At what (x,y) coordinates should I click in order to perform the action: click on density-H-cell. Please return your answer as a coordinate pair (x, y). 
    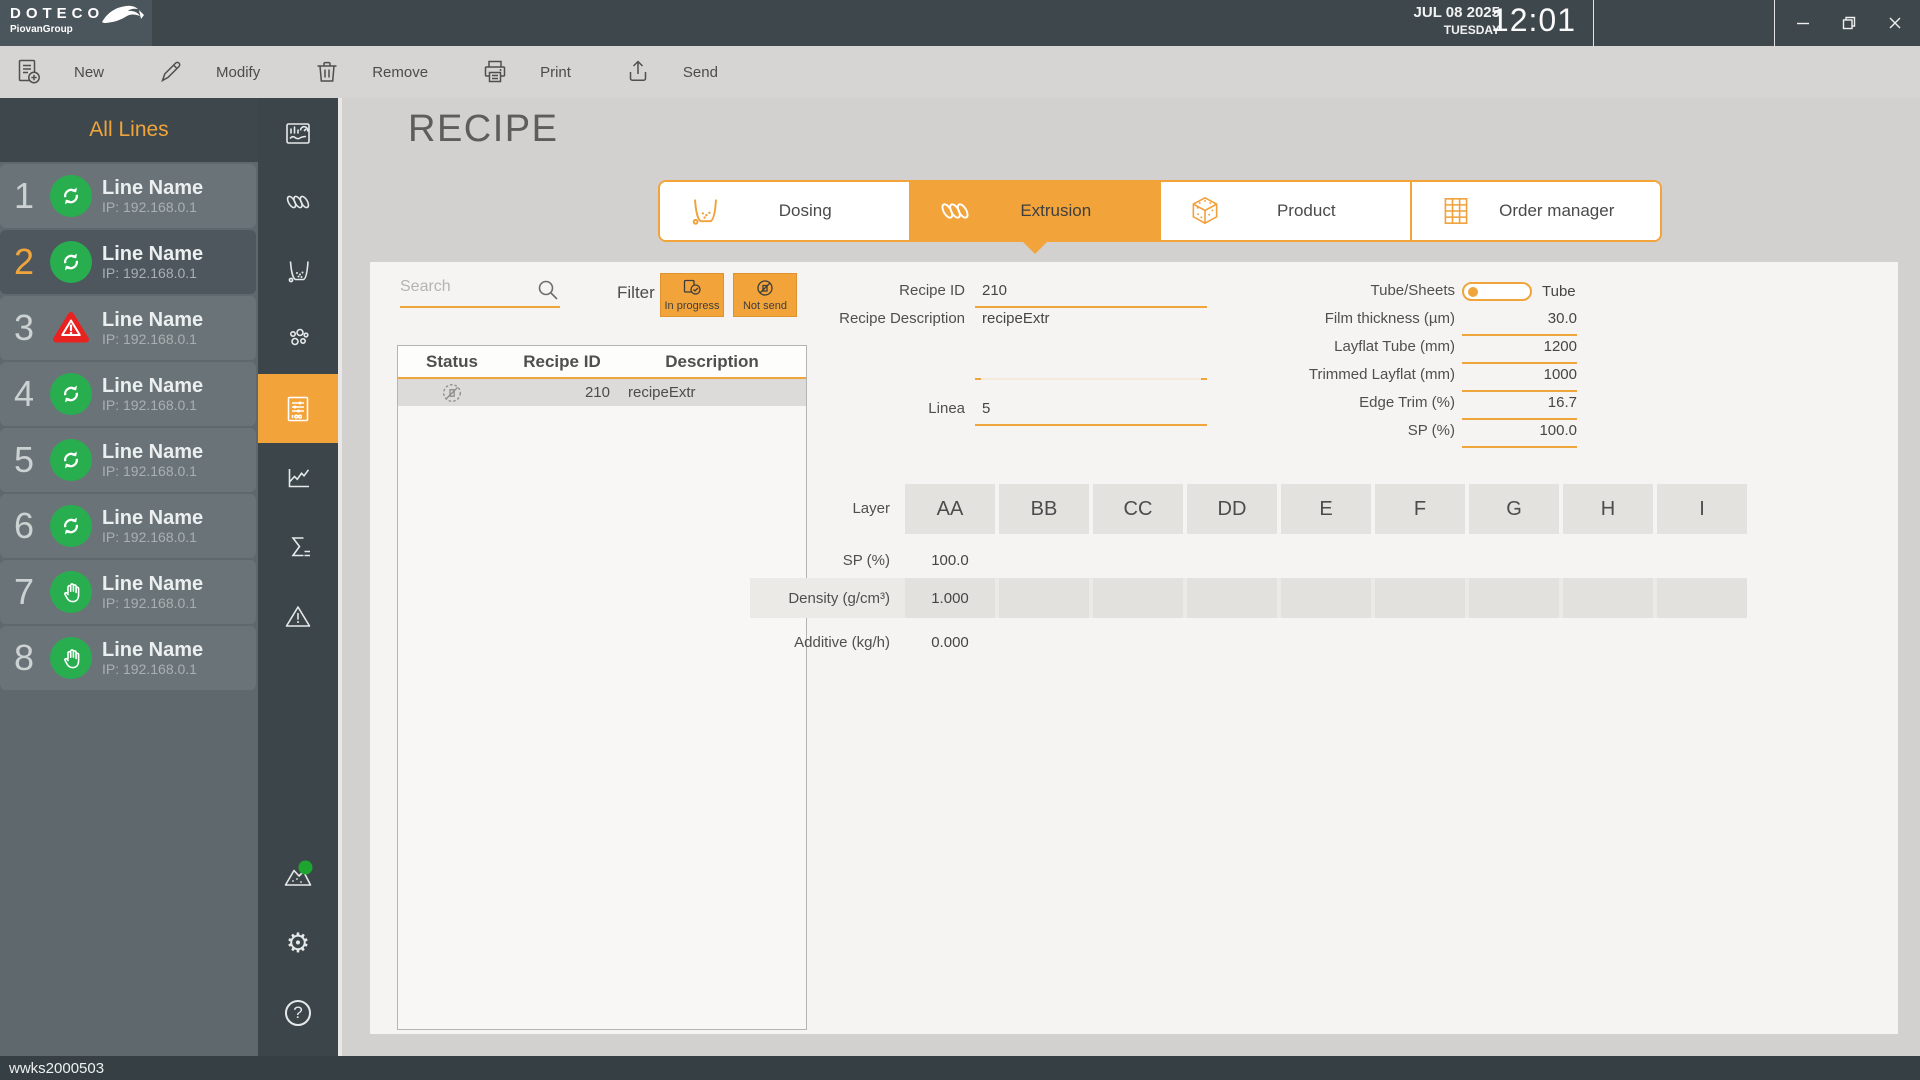
    Looking at the image, I should click on (1608, 598).